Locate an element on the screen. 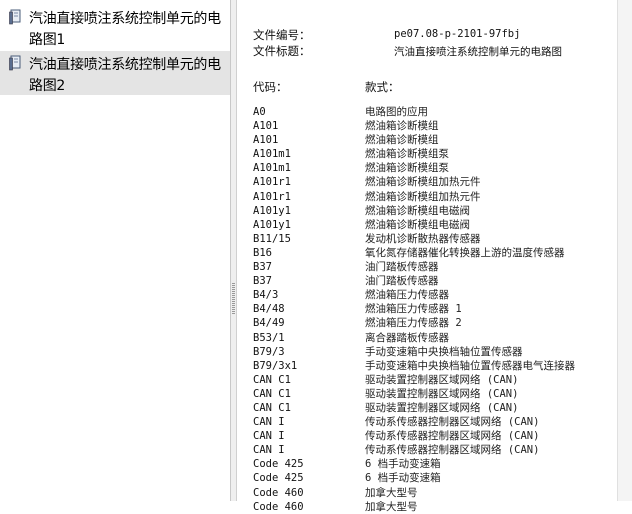 This screenshot has width=632, height=514. table-row: B4/3 燃油箱压力传感器 is located at coordinates (434, 295).